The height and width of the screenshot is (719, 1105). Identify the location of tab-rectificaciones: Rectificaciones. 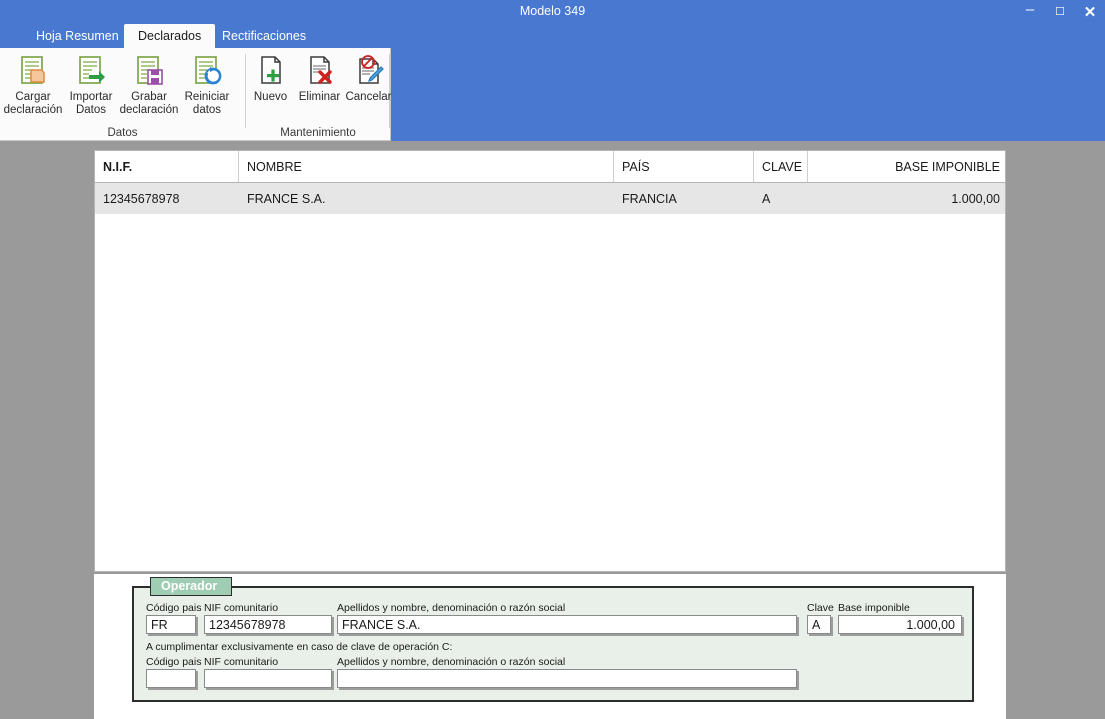
(264, 36).